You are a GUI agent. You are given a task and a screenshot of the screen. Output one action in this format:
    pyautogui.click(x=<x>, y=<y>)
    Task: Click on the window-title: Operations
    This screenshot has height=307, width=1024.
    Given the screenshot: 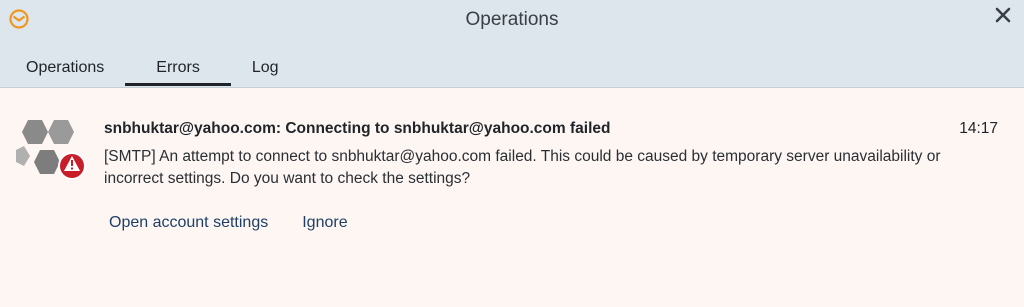 What is the action you would take?
    pyautogui.click(x=512, y=19)
    